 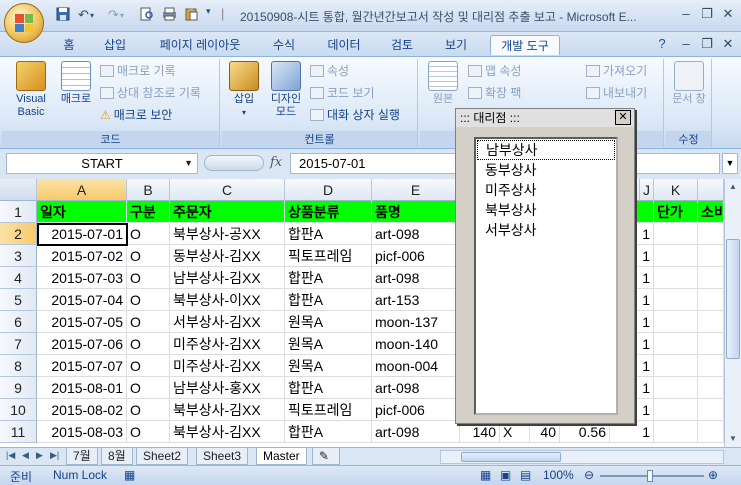 I want to click on name-box-dropdown-icon: ▼, so click(x=188, y=163).